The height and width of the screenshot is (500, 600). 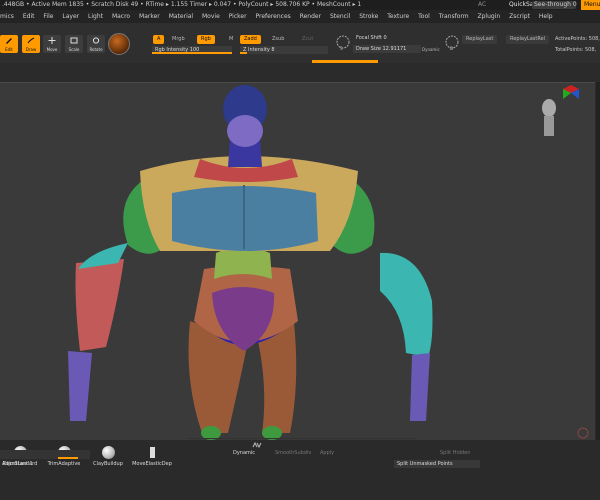 What do you see at coordinates (206, 39) in the screenshot?
I see `rgb-toggle: Rgb` at bounding box center [206, 39].